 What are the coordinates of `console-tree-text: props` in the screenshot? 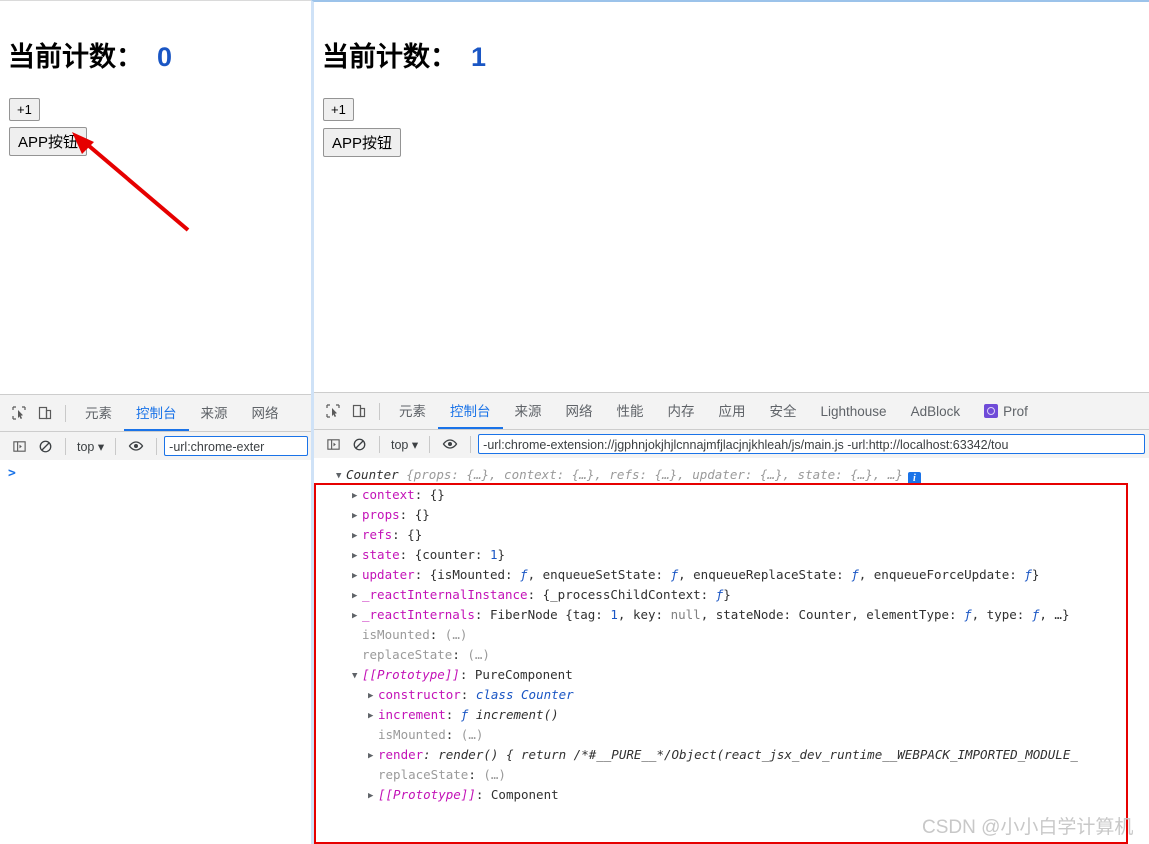 It's located at (381, 514).